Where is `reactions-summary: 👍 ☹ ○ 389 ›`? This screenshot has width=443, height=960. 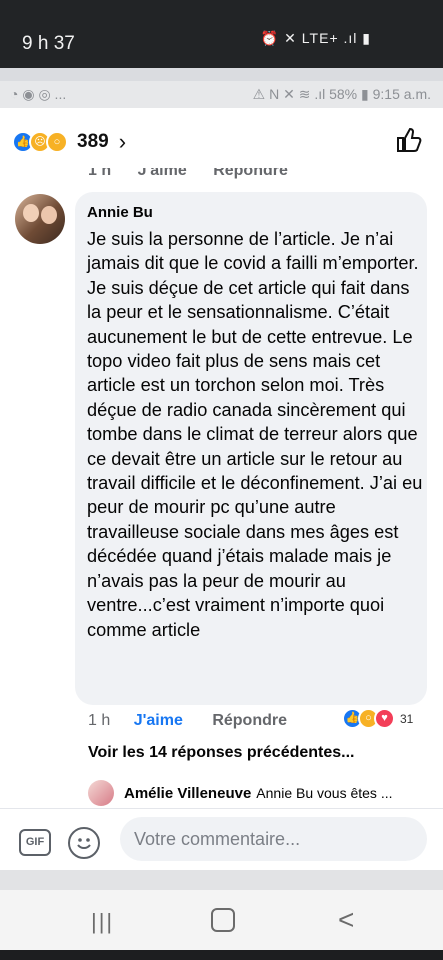 reactions-summary: 👍 ☹ ○ 389 › is located at coordinates (69, 142).